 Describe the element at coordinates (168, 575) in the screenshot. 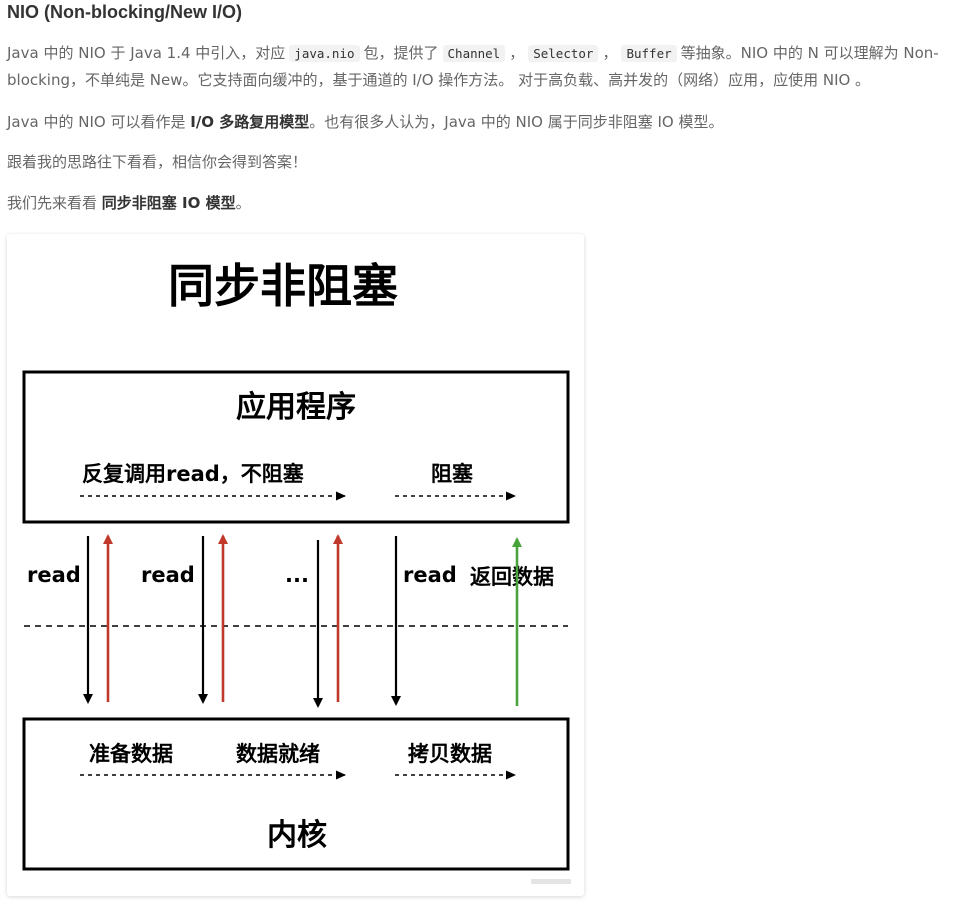

I see `read-label-2: read` at that location.